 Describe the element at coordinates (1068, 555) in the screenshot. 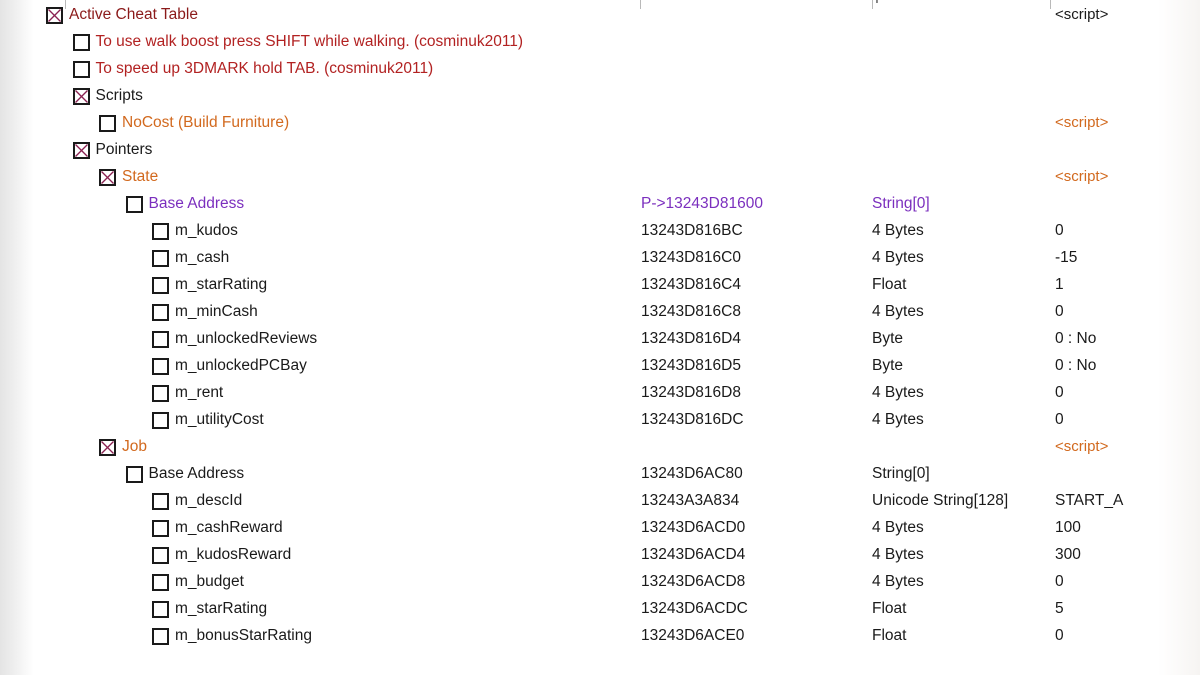

I see `row-value: 300` at that location.